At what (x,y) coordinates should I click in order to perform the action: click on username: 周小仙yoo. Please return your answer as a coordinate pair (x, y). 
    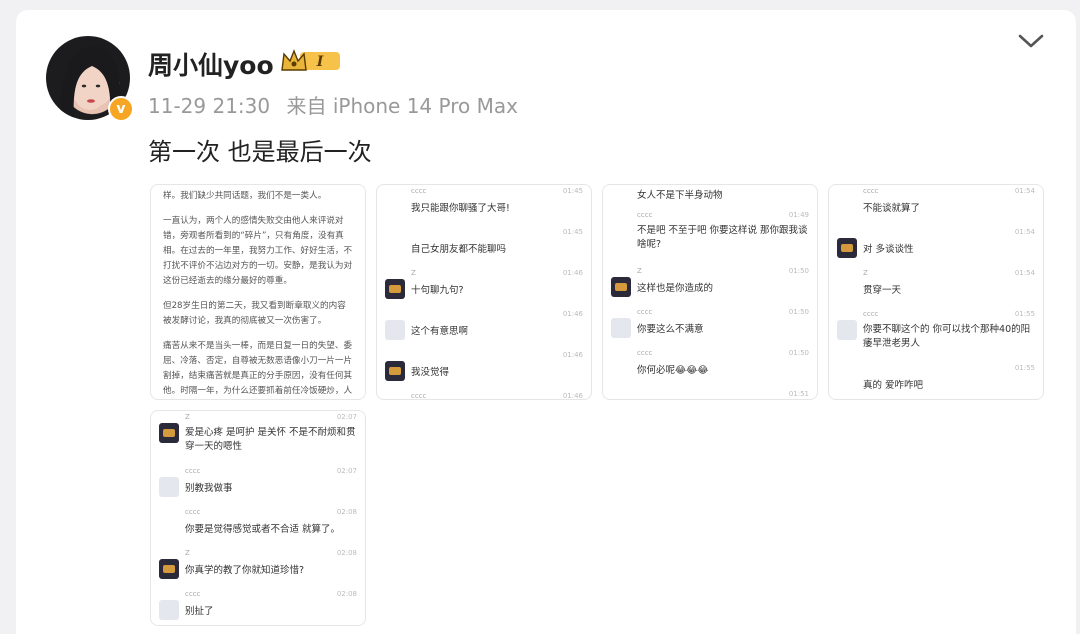
    Looking at the image, I should click on (211, 64).